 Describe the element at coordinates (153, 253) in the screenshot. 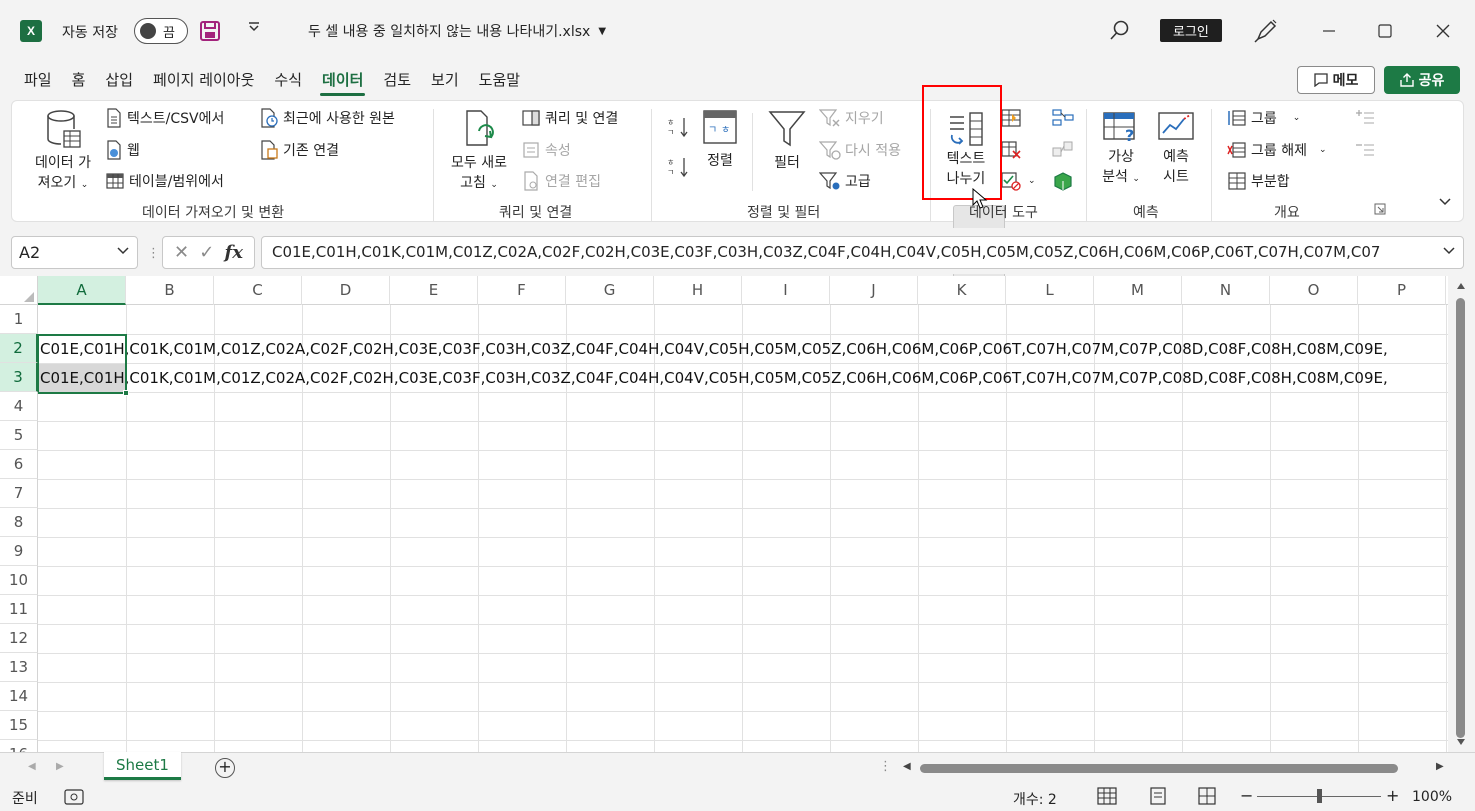

I see `formula-bar-grip-icon: ⋮` at that location.